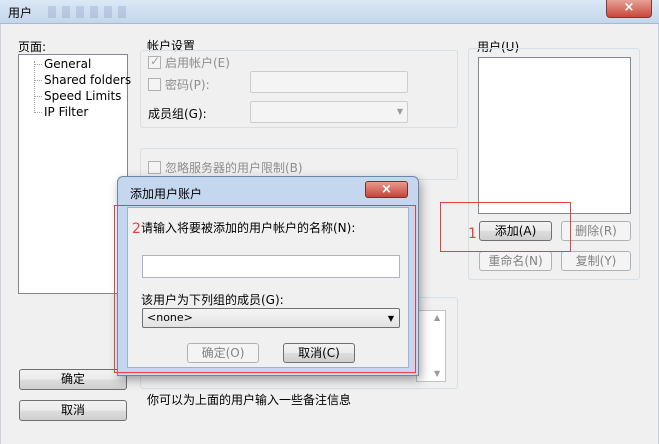 This screenshot has width=659, height=444. I want to click on annotation-label-2: 2, so click(136, 229).